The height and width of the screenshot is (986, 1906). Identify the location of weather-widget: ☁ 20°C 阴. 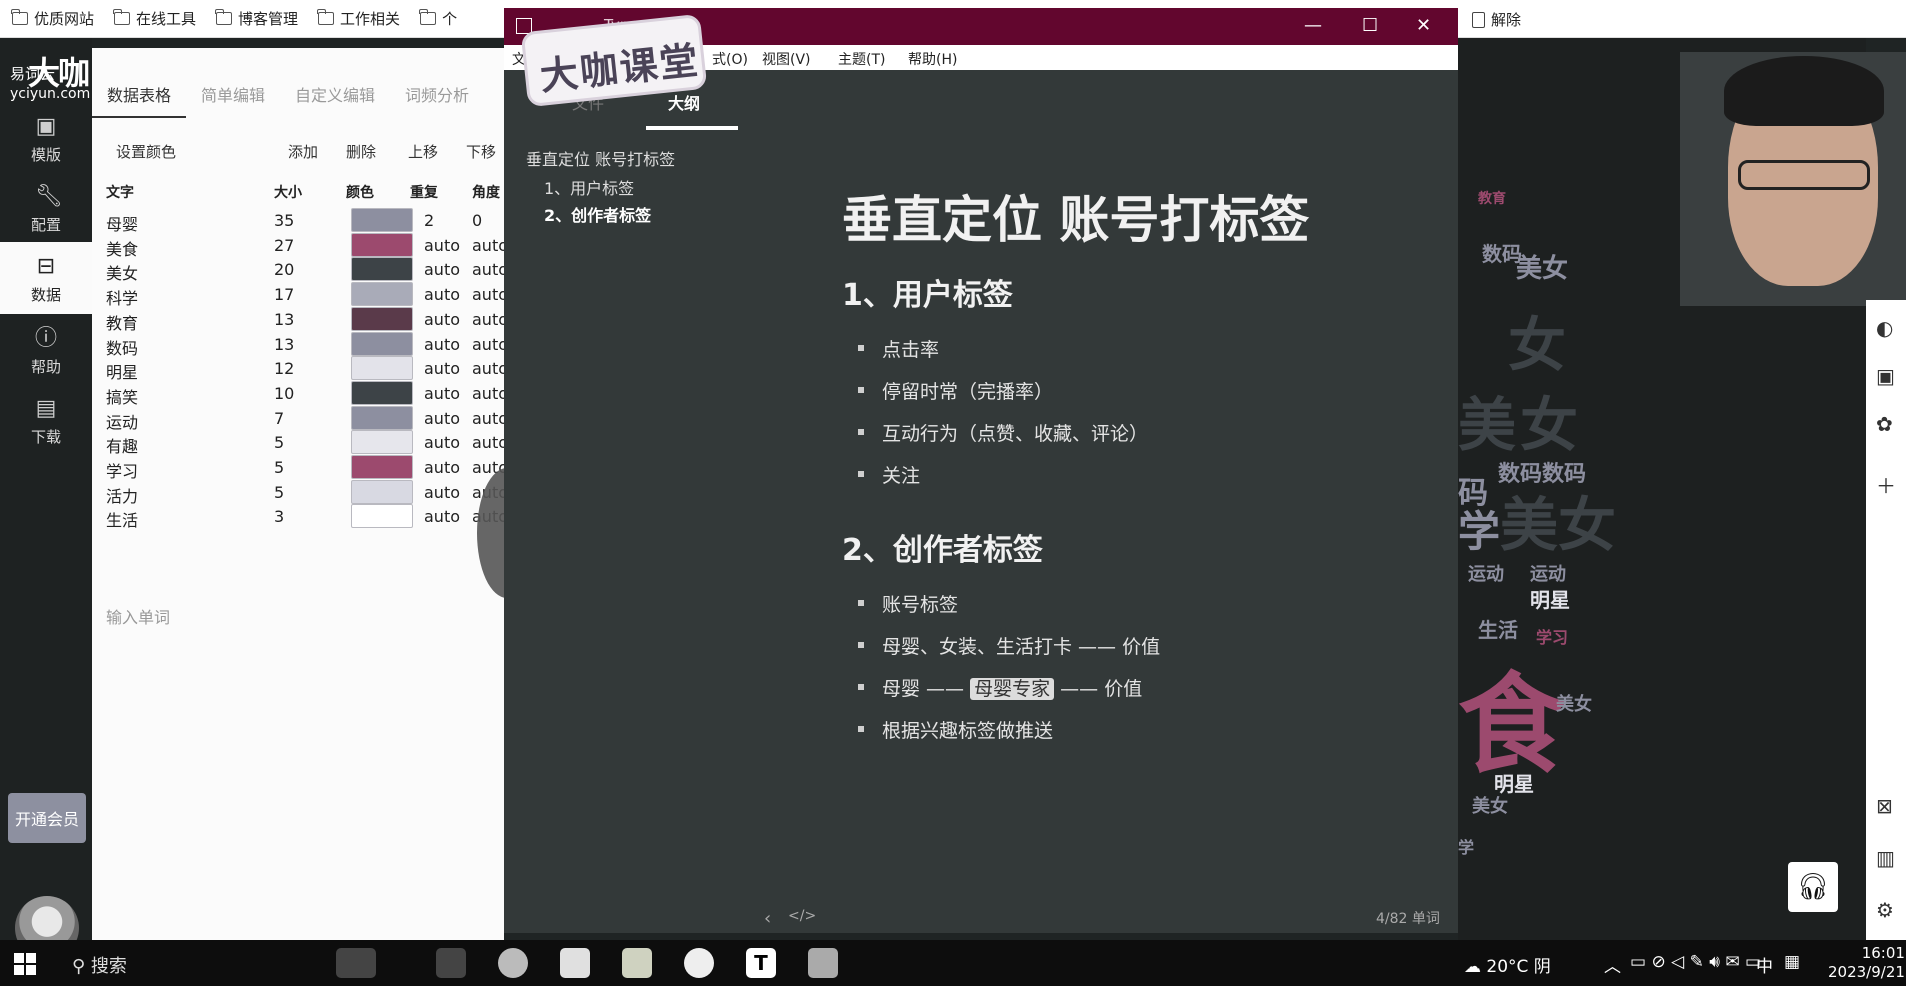
(1507, 964).